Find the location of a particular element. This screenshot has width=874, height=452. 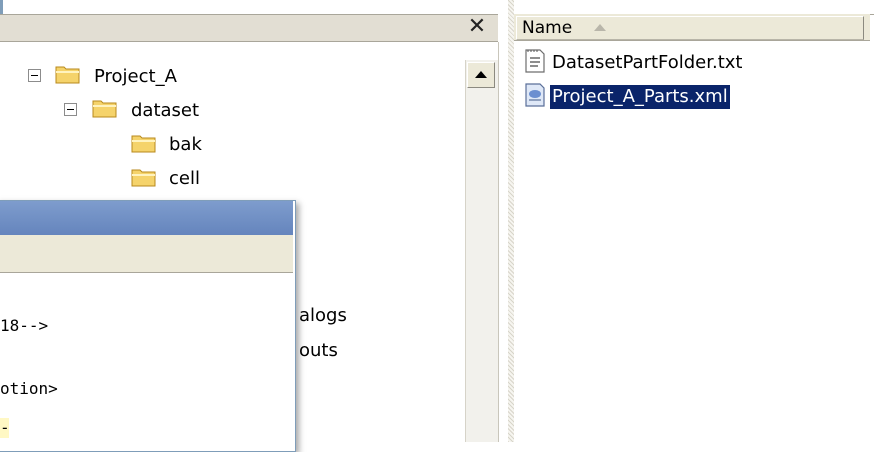

file-item-datasetpartfolder: DatasetPartFolder.txt is located at coordinates (647, 63).